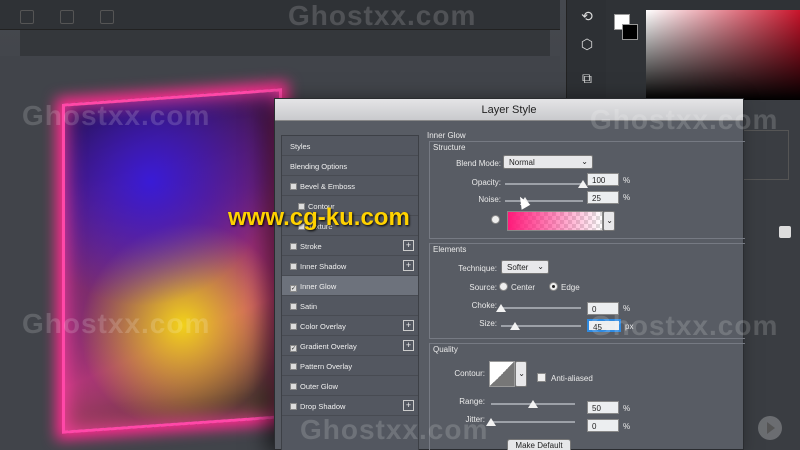 The width and height of the screenshot is (800, 450). I want to click on background-color, so click(630, 32).